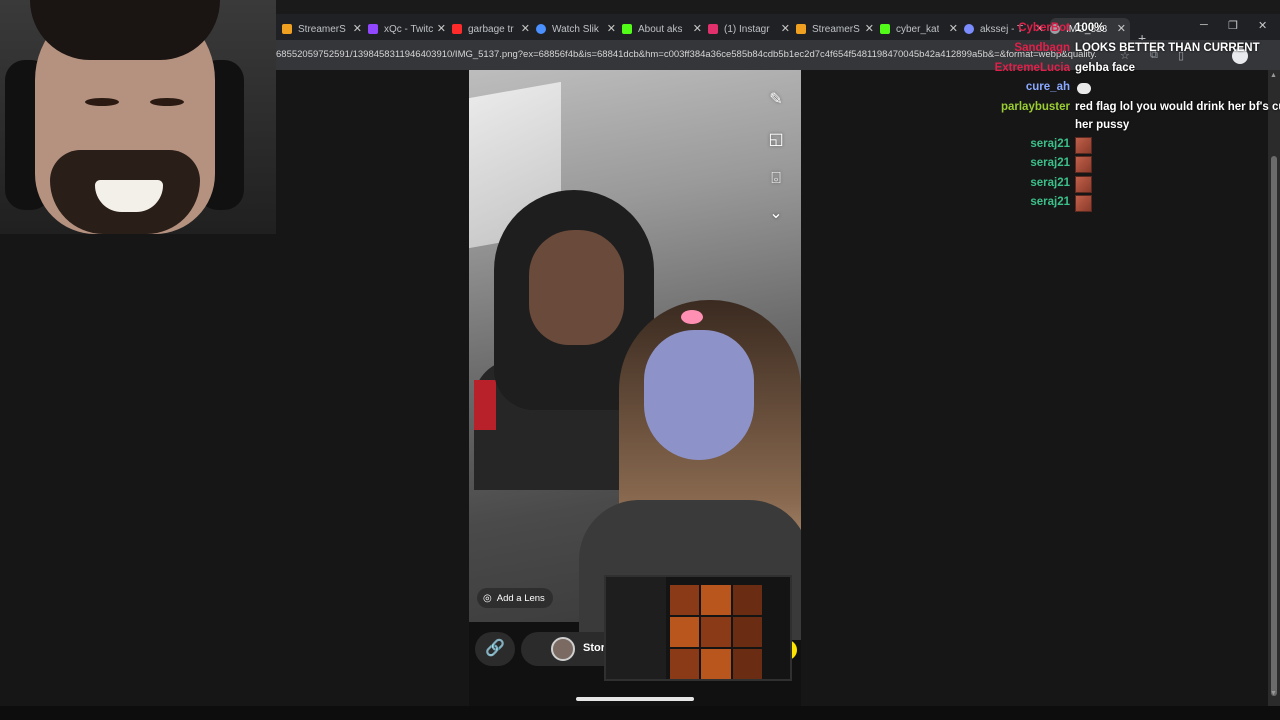 The image size is (1280, 720). I want to click on twitch-icon, so click(373, 29).